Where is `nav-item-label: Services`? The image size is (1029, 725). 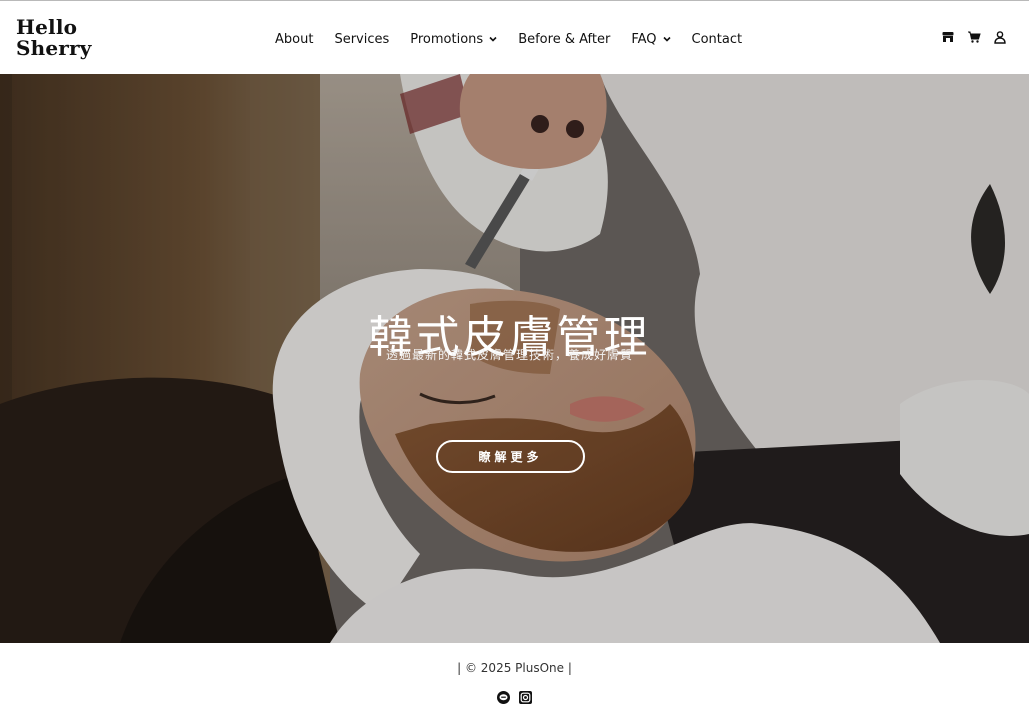 nav-item-label: Services is located at coordinates (362, 39).